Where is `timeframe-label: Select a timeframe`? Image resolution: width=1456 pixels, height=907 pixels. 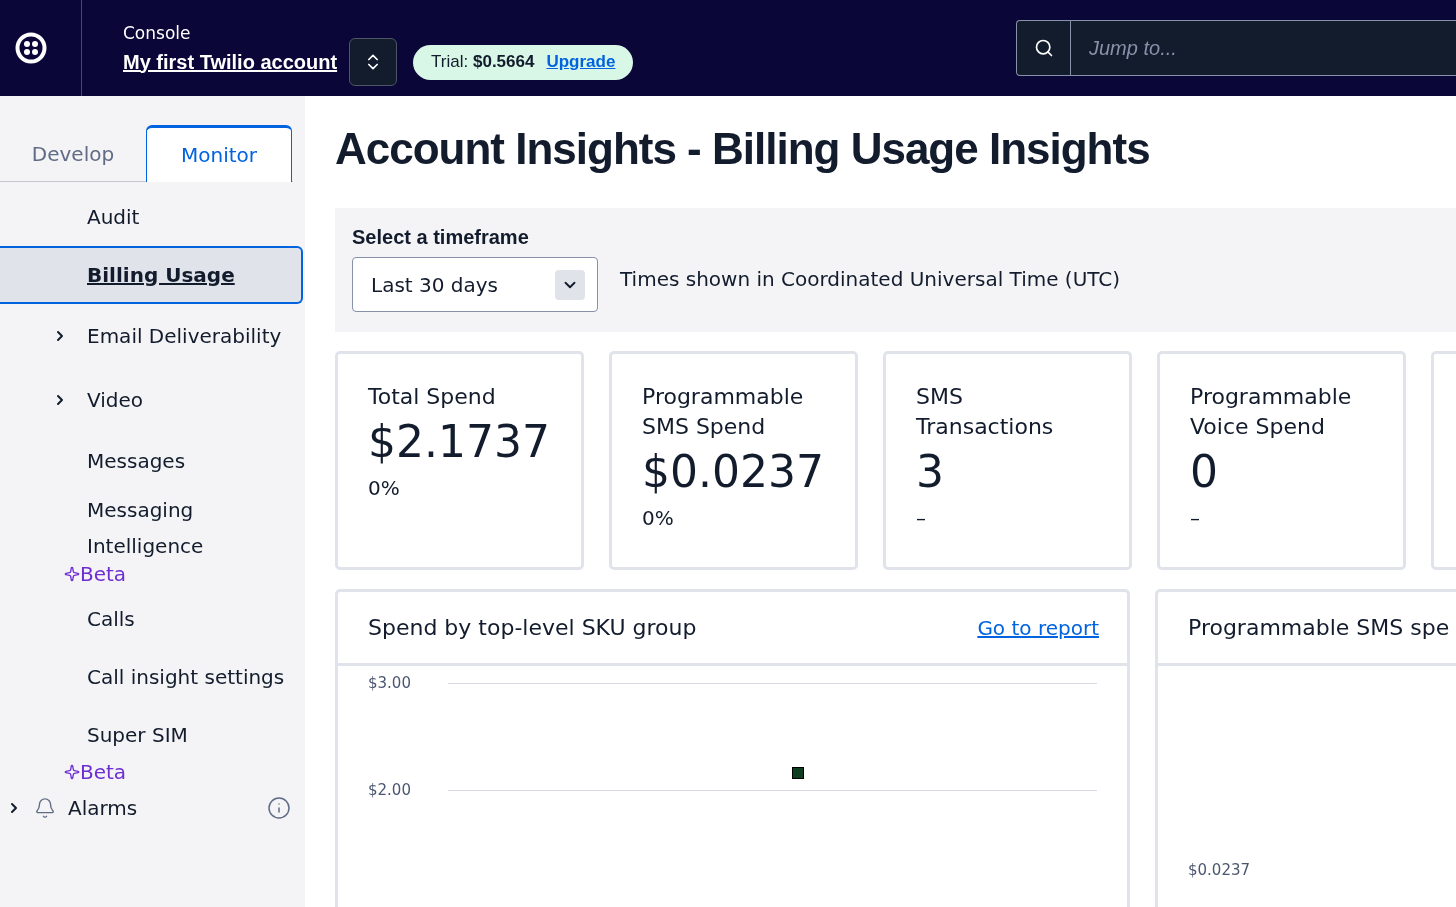
timeframe-label: Select a timeframe is located at coordinates (441, 237).